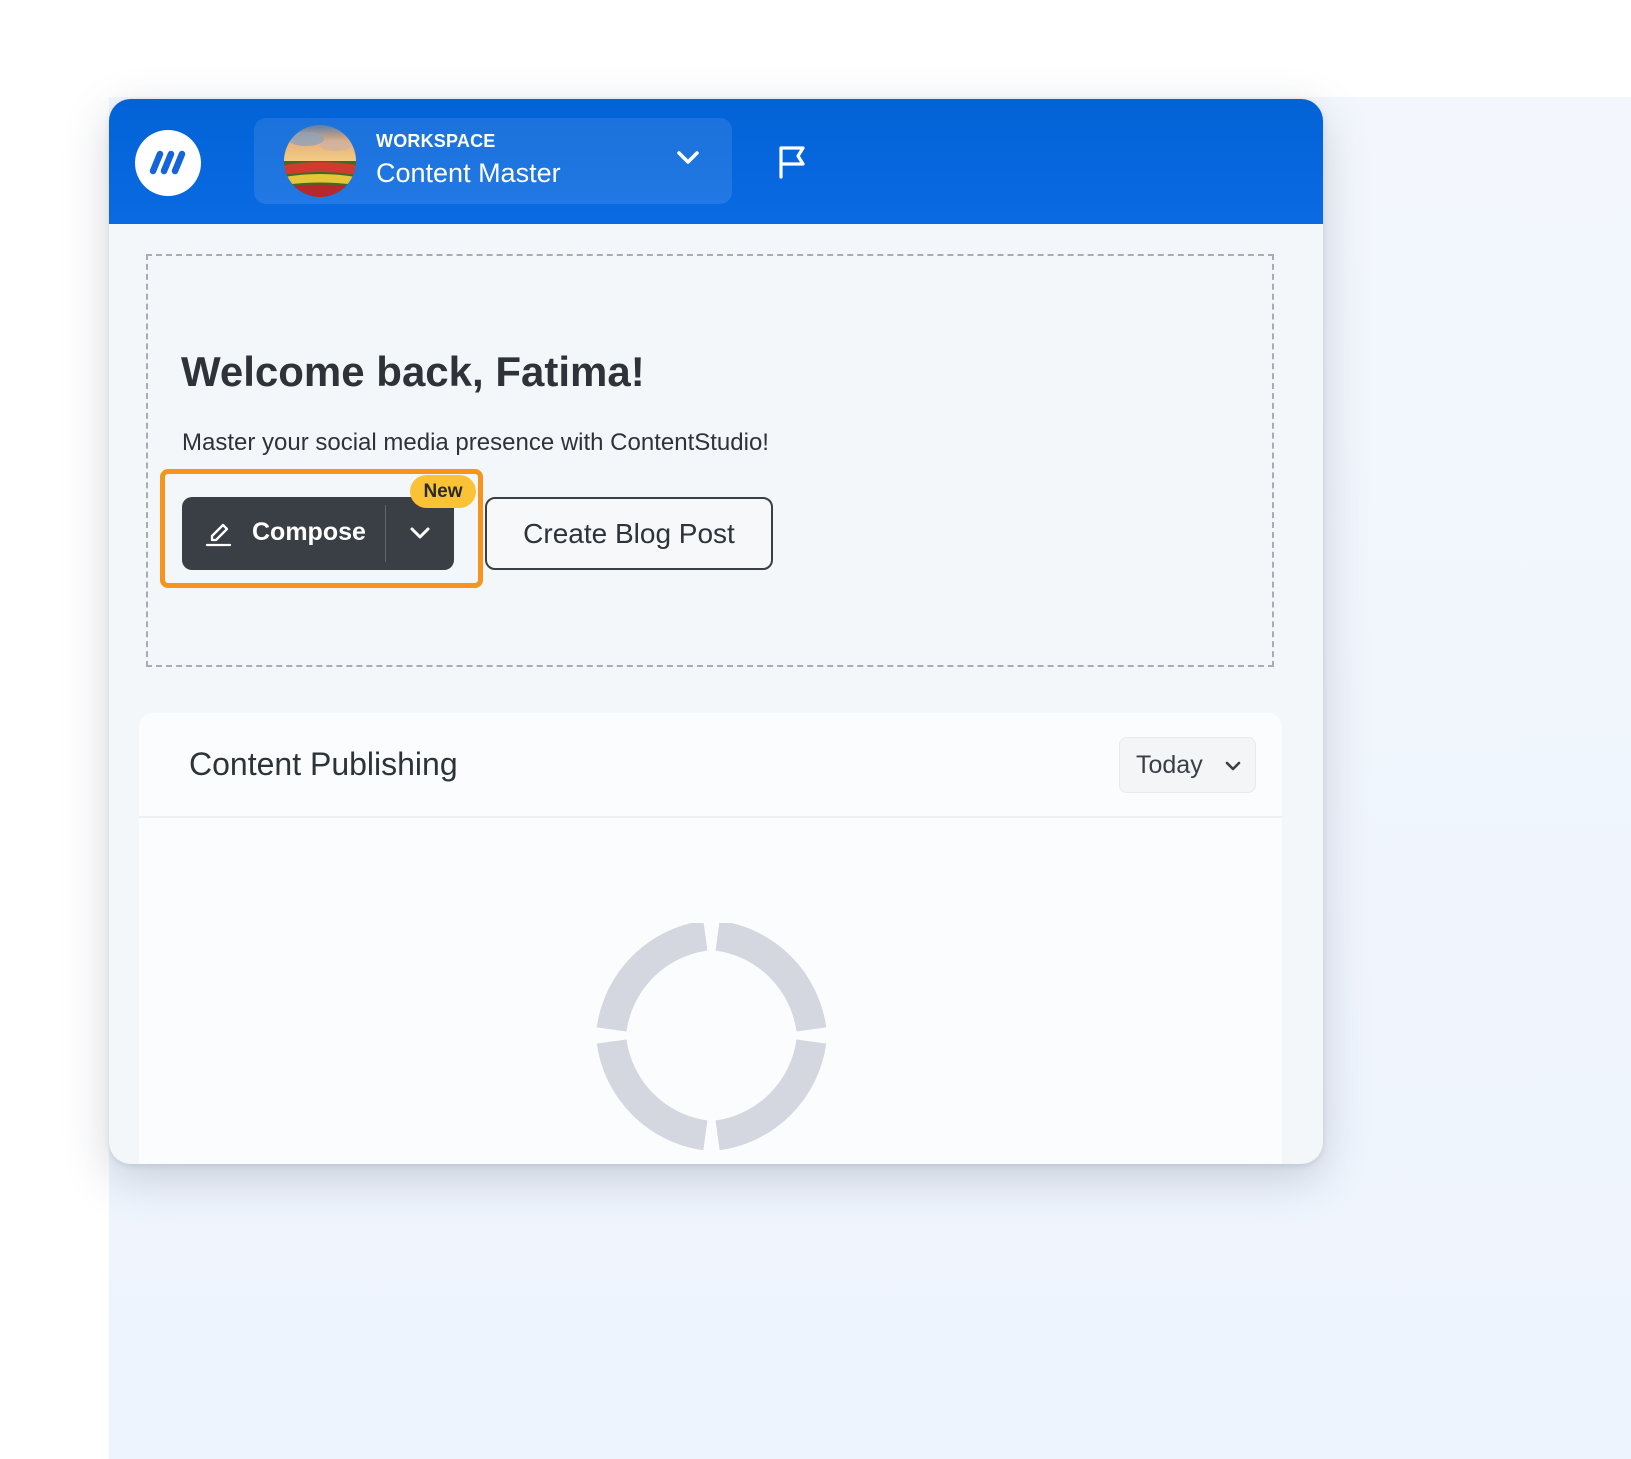  What do you see at coordinates (1169, 765) in the screenshot?
I see `period-label: Today` at bounding box center [1169, 765].